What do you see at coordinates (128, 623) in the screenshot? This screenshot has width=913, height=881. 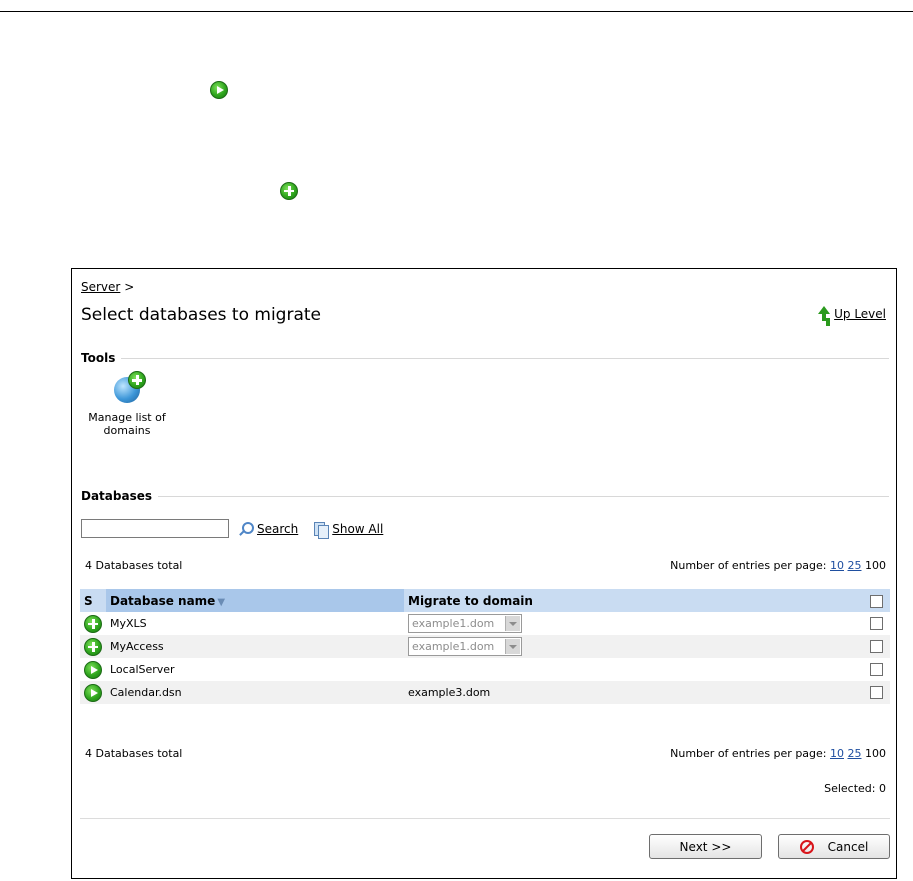 I see `database-name: MyXLS` at bounding box center [128, 623].